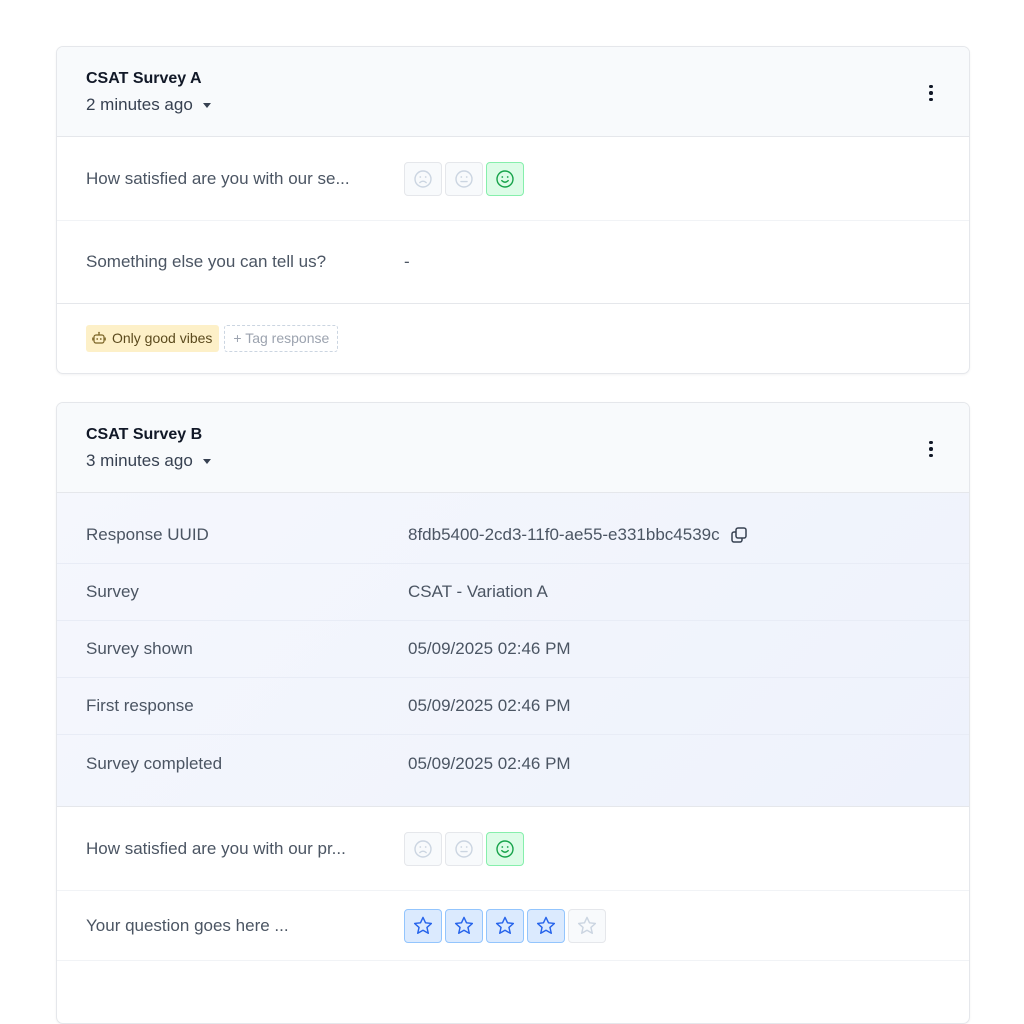  Describe the element at coordinates (112, 591) in the screenshot. I see `meta-label: Survey` at that location.